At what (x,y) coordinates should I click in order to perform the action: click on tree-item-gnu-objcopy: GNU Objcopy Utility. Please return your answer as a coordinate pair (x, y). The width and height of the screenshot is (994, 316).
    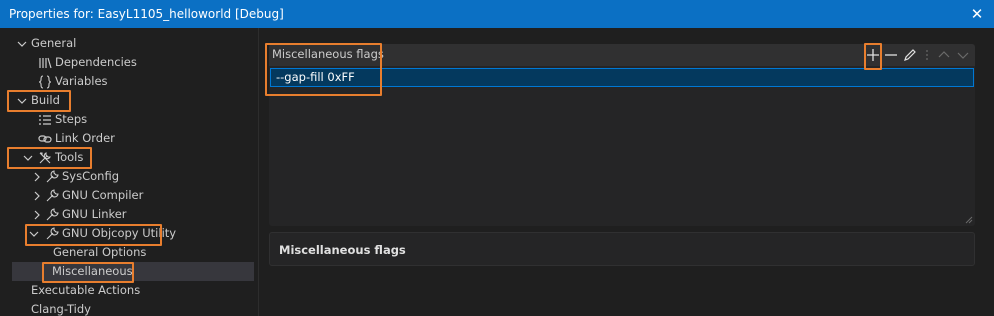
    Looking at the image, I should click on (133, 233).